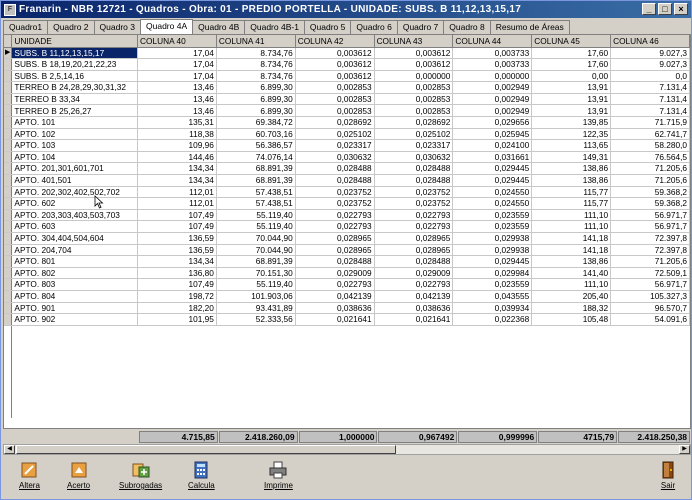 The height and width of the screenshot is (500, 692). Describe the element at coordinates (256, 134) in the screenshot. I see `value-cell: 60.703,16` at that location.